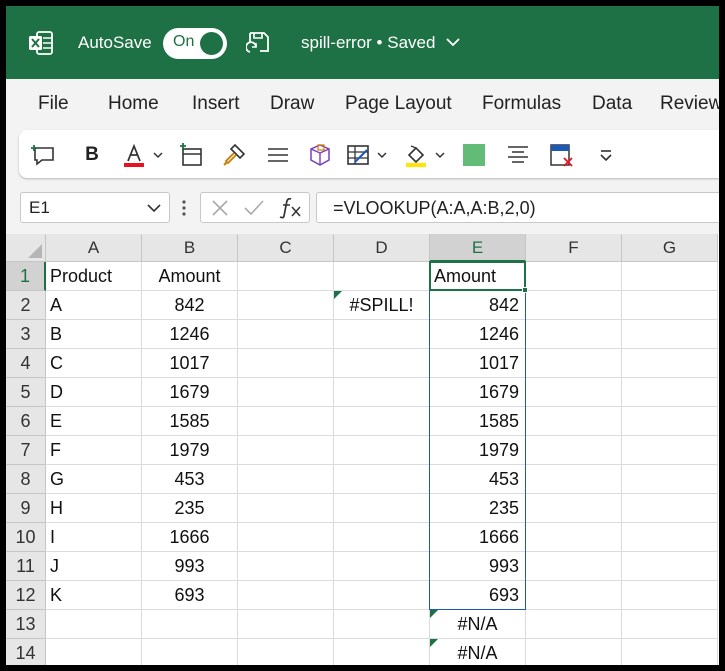 The width and height of the screenshot is (725, 671). I want to click on more-icon, so click(606, 155).